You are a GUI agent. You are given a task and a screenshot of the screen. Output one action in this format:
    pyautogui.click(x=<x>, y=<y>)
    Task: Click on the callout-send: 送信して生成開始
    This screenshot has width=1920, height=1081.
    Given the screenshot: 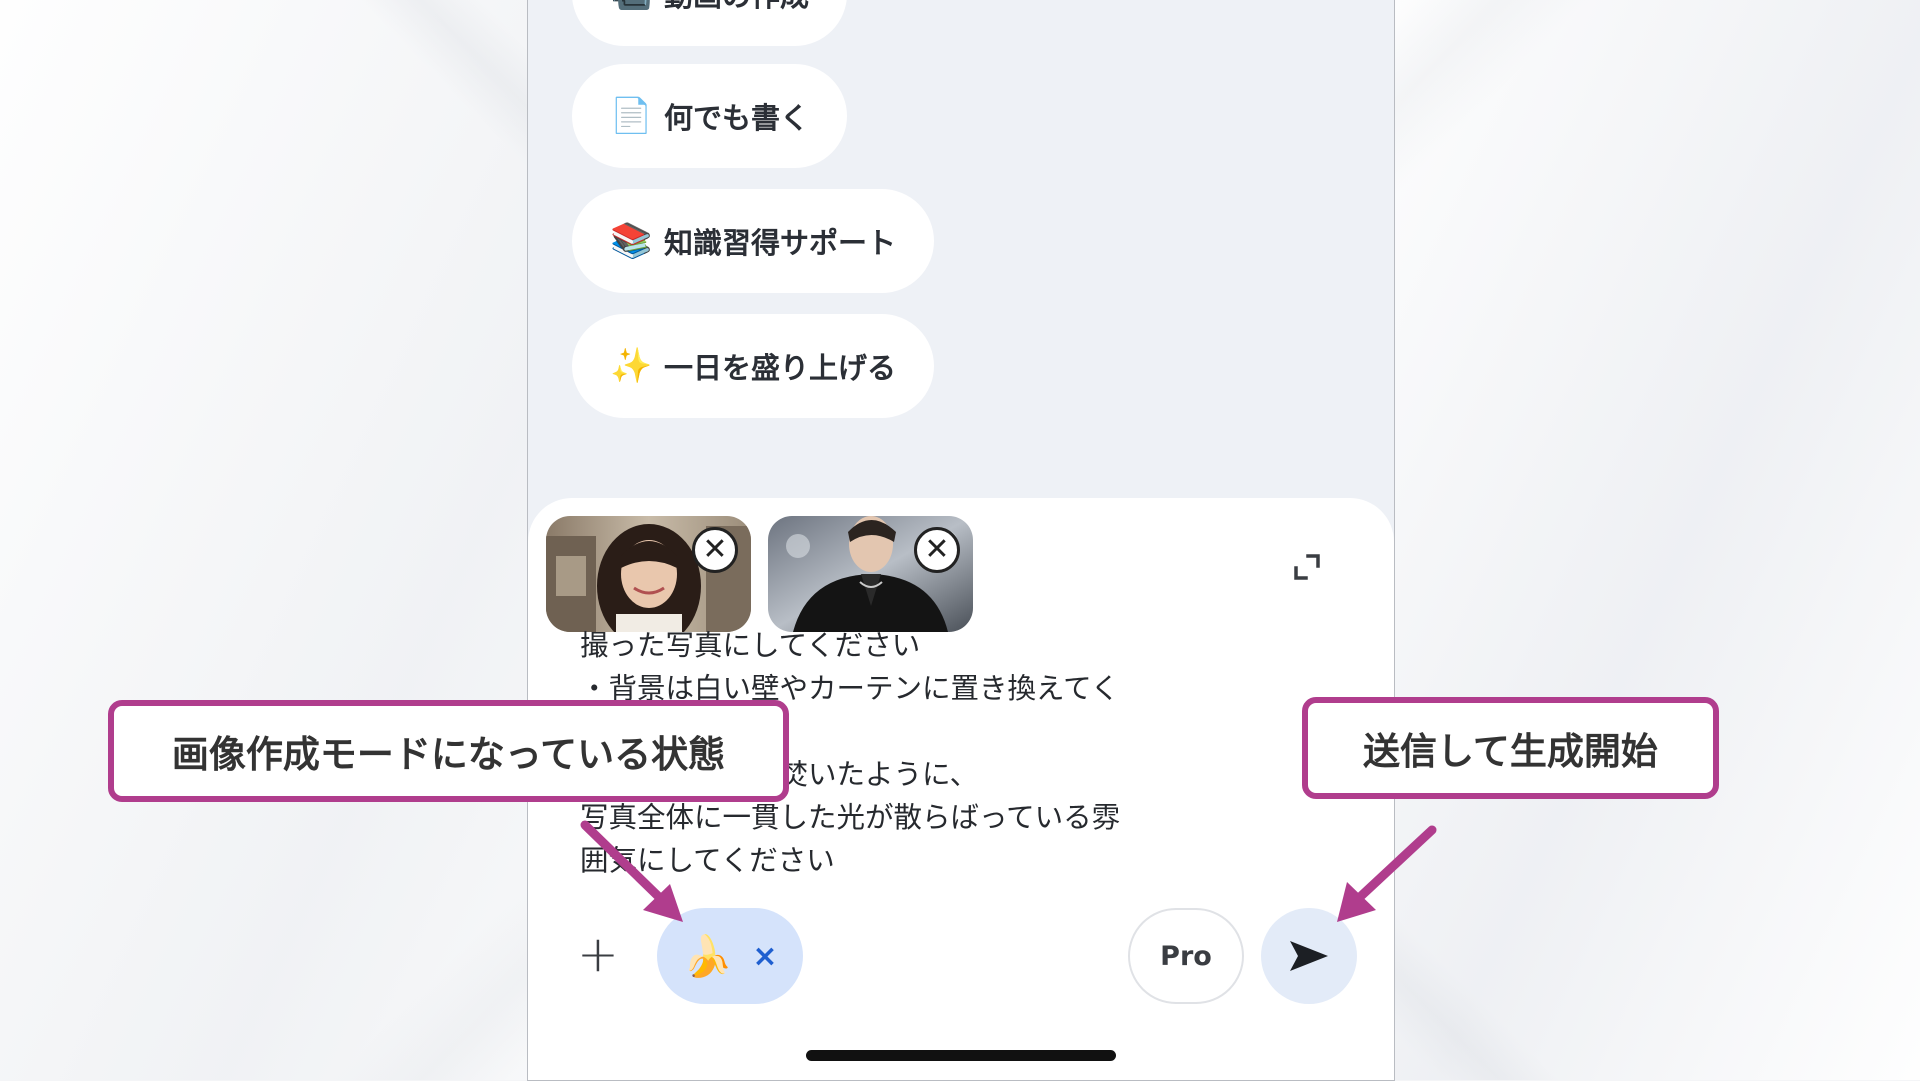 What is the action you would take?
    pyautogui.click(x=1510, y=748)
    